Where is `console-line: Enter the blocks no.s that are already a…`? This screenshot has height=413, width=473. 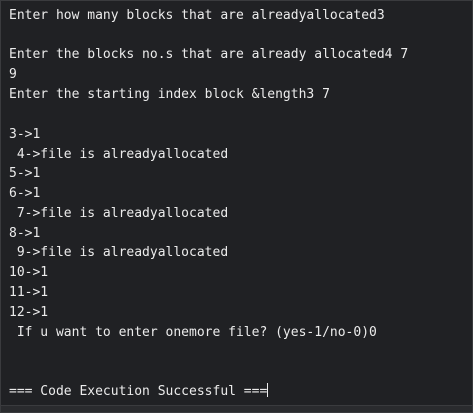 console-line: Enter the blocks no.s that are already a… is located at coordinates (209, 54).